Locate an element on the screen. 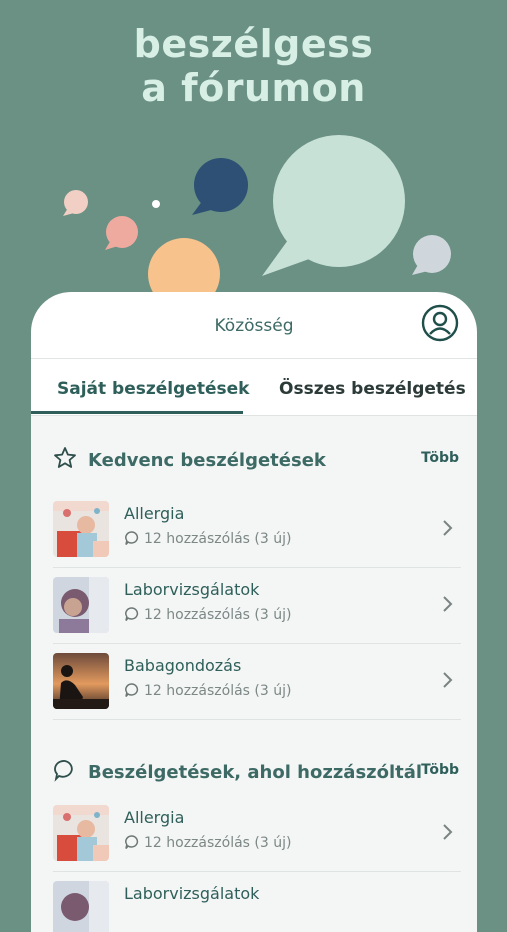 This screenshot has height=932, width=507. section-commented-header: Beszélgetések, ahol hozzászóltál Több is located at coordinates (254, 773).